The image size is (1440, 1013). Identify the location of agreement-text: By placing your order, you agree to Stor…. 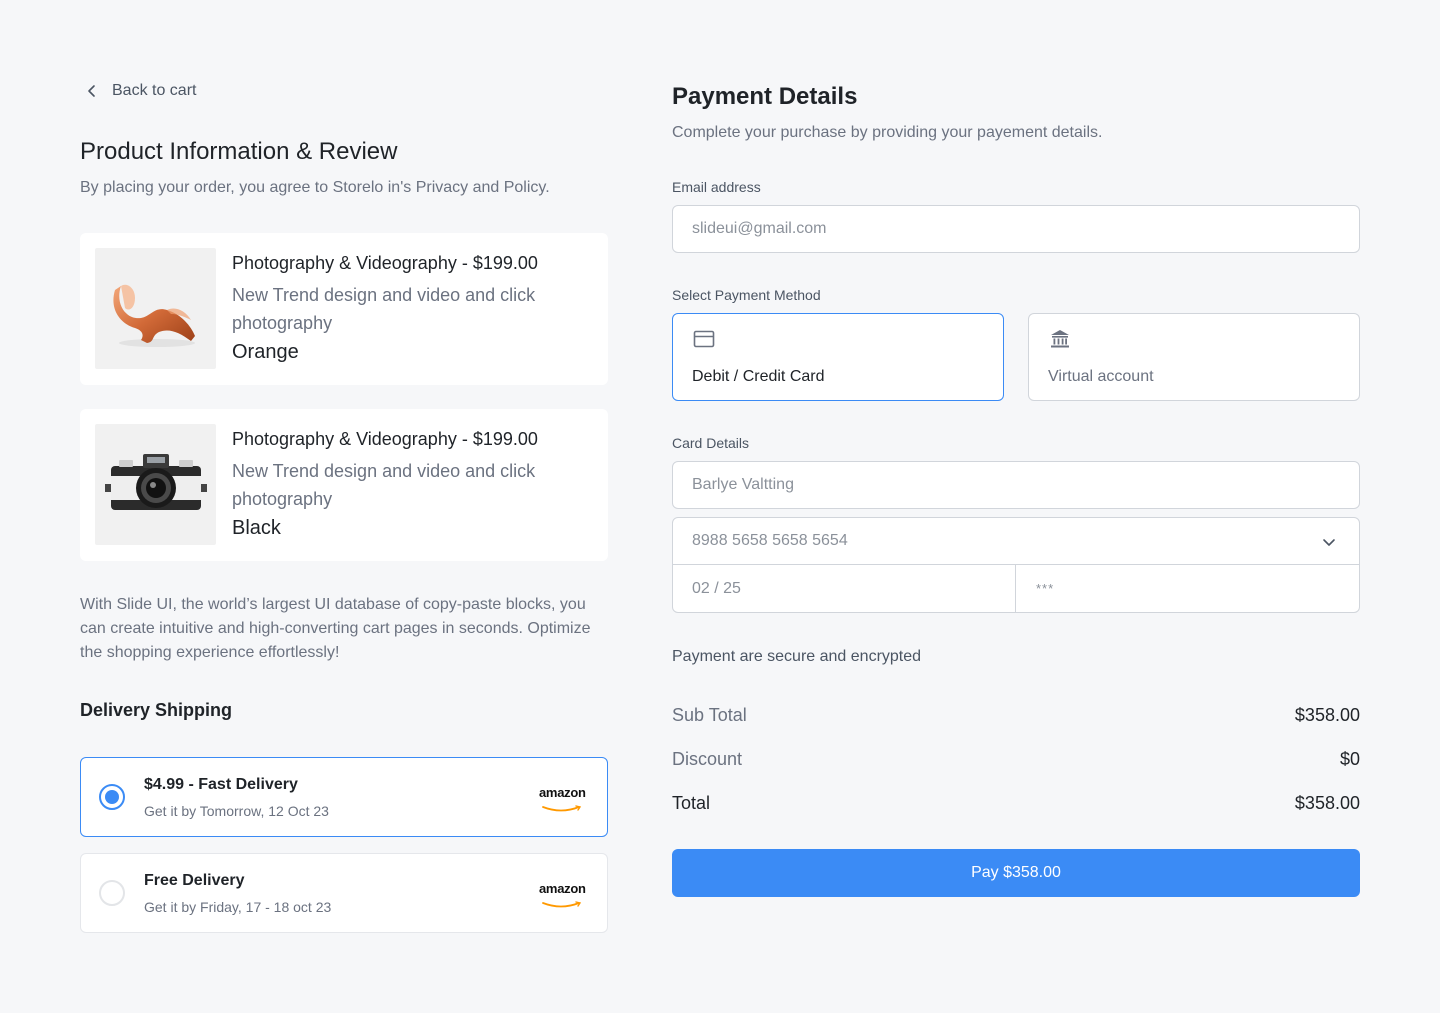
(315, 187).